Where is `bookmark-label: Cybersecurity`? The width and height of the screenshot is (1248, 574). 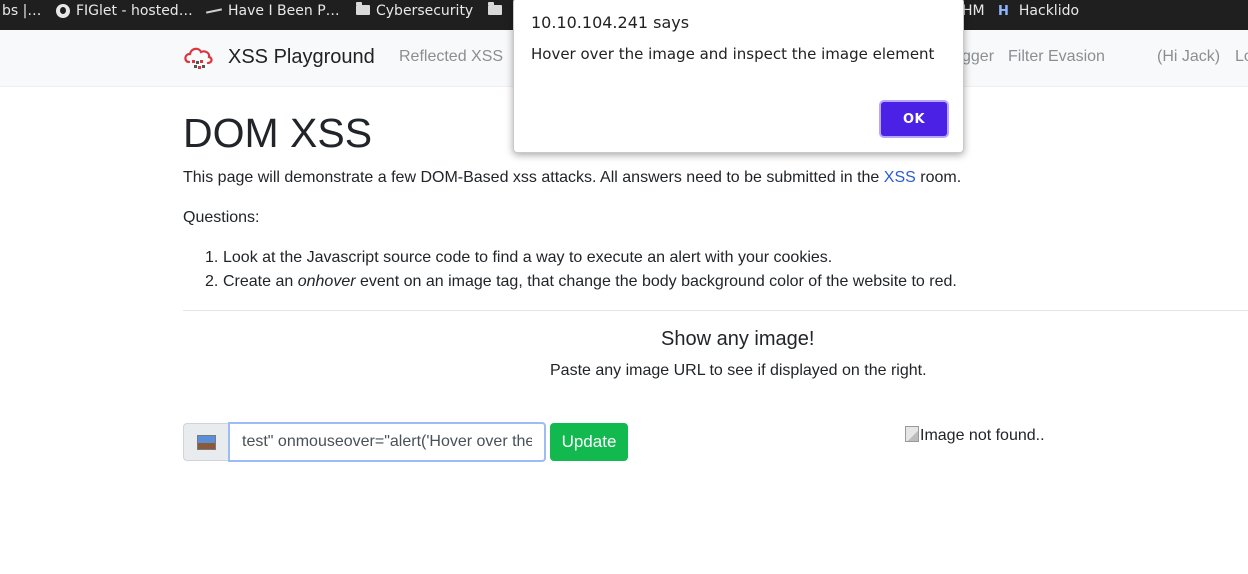 bookmark-label: Cybersecurity is located at coordinates (425, 11).